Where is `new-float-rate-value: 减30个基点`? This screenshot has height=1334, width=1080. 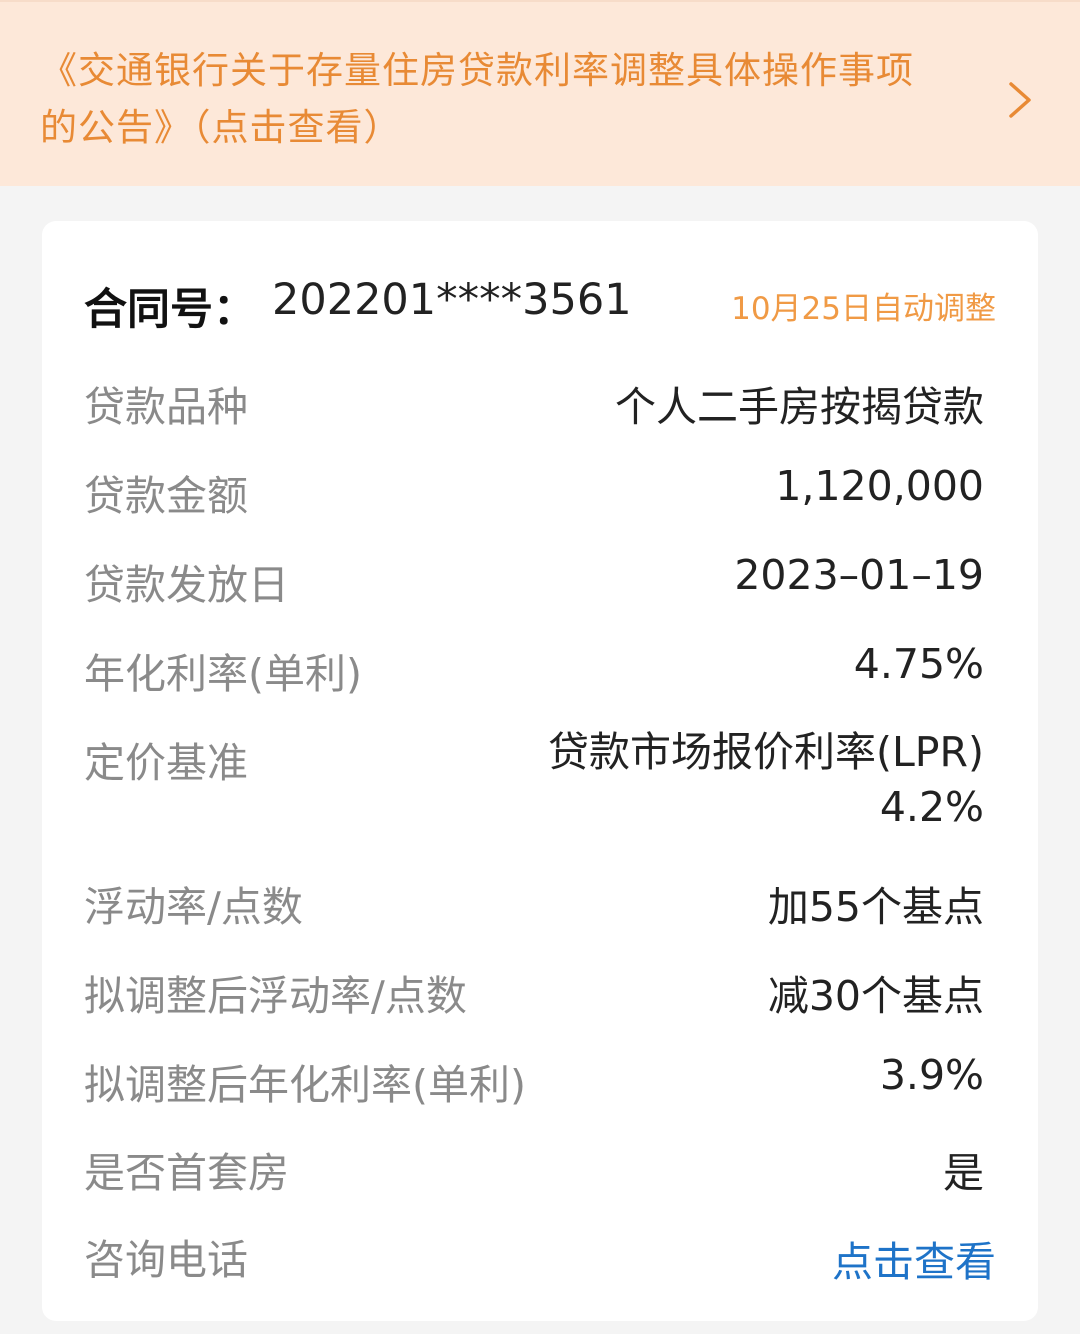 new-float-rate-value: 减30个基点 is located at coordinates (875, 996).